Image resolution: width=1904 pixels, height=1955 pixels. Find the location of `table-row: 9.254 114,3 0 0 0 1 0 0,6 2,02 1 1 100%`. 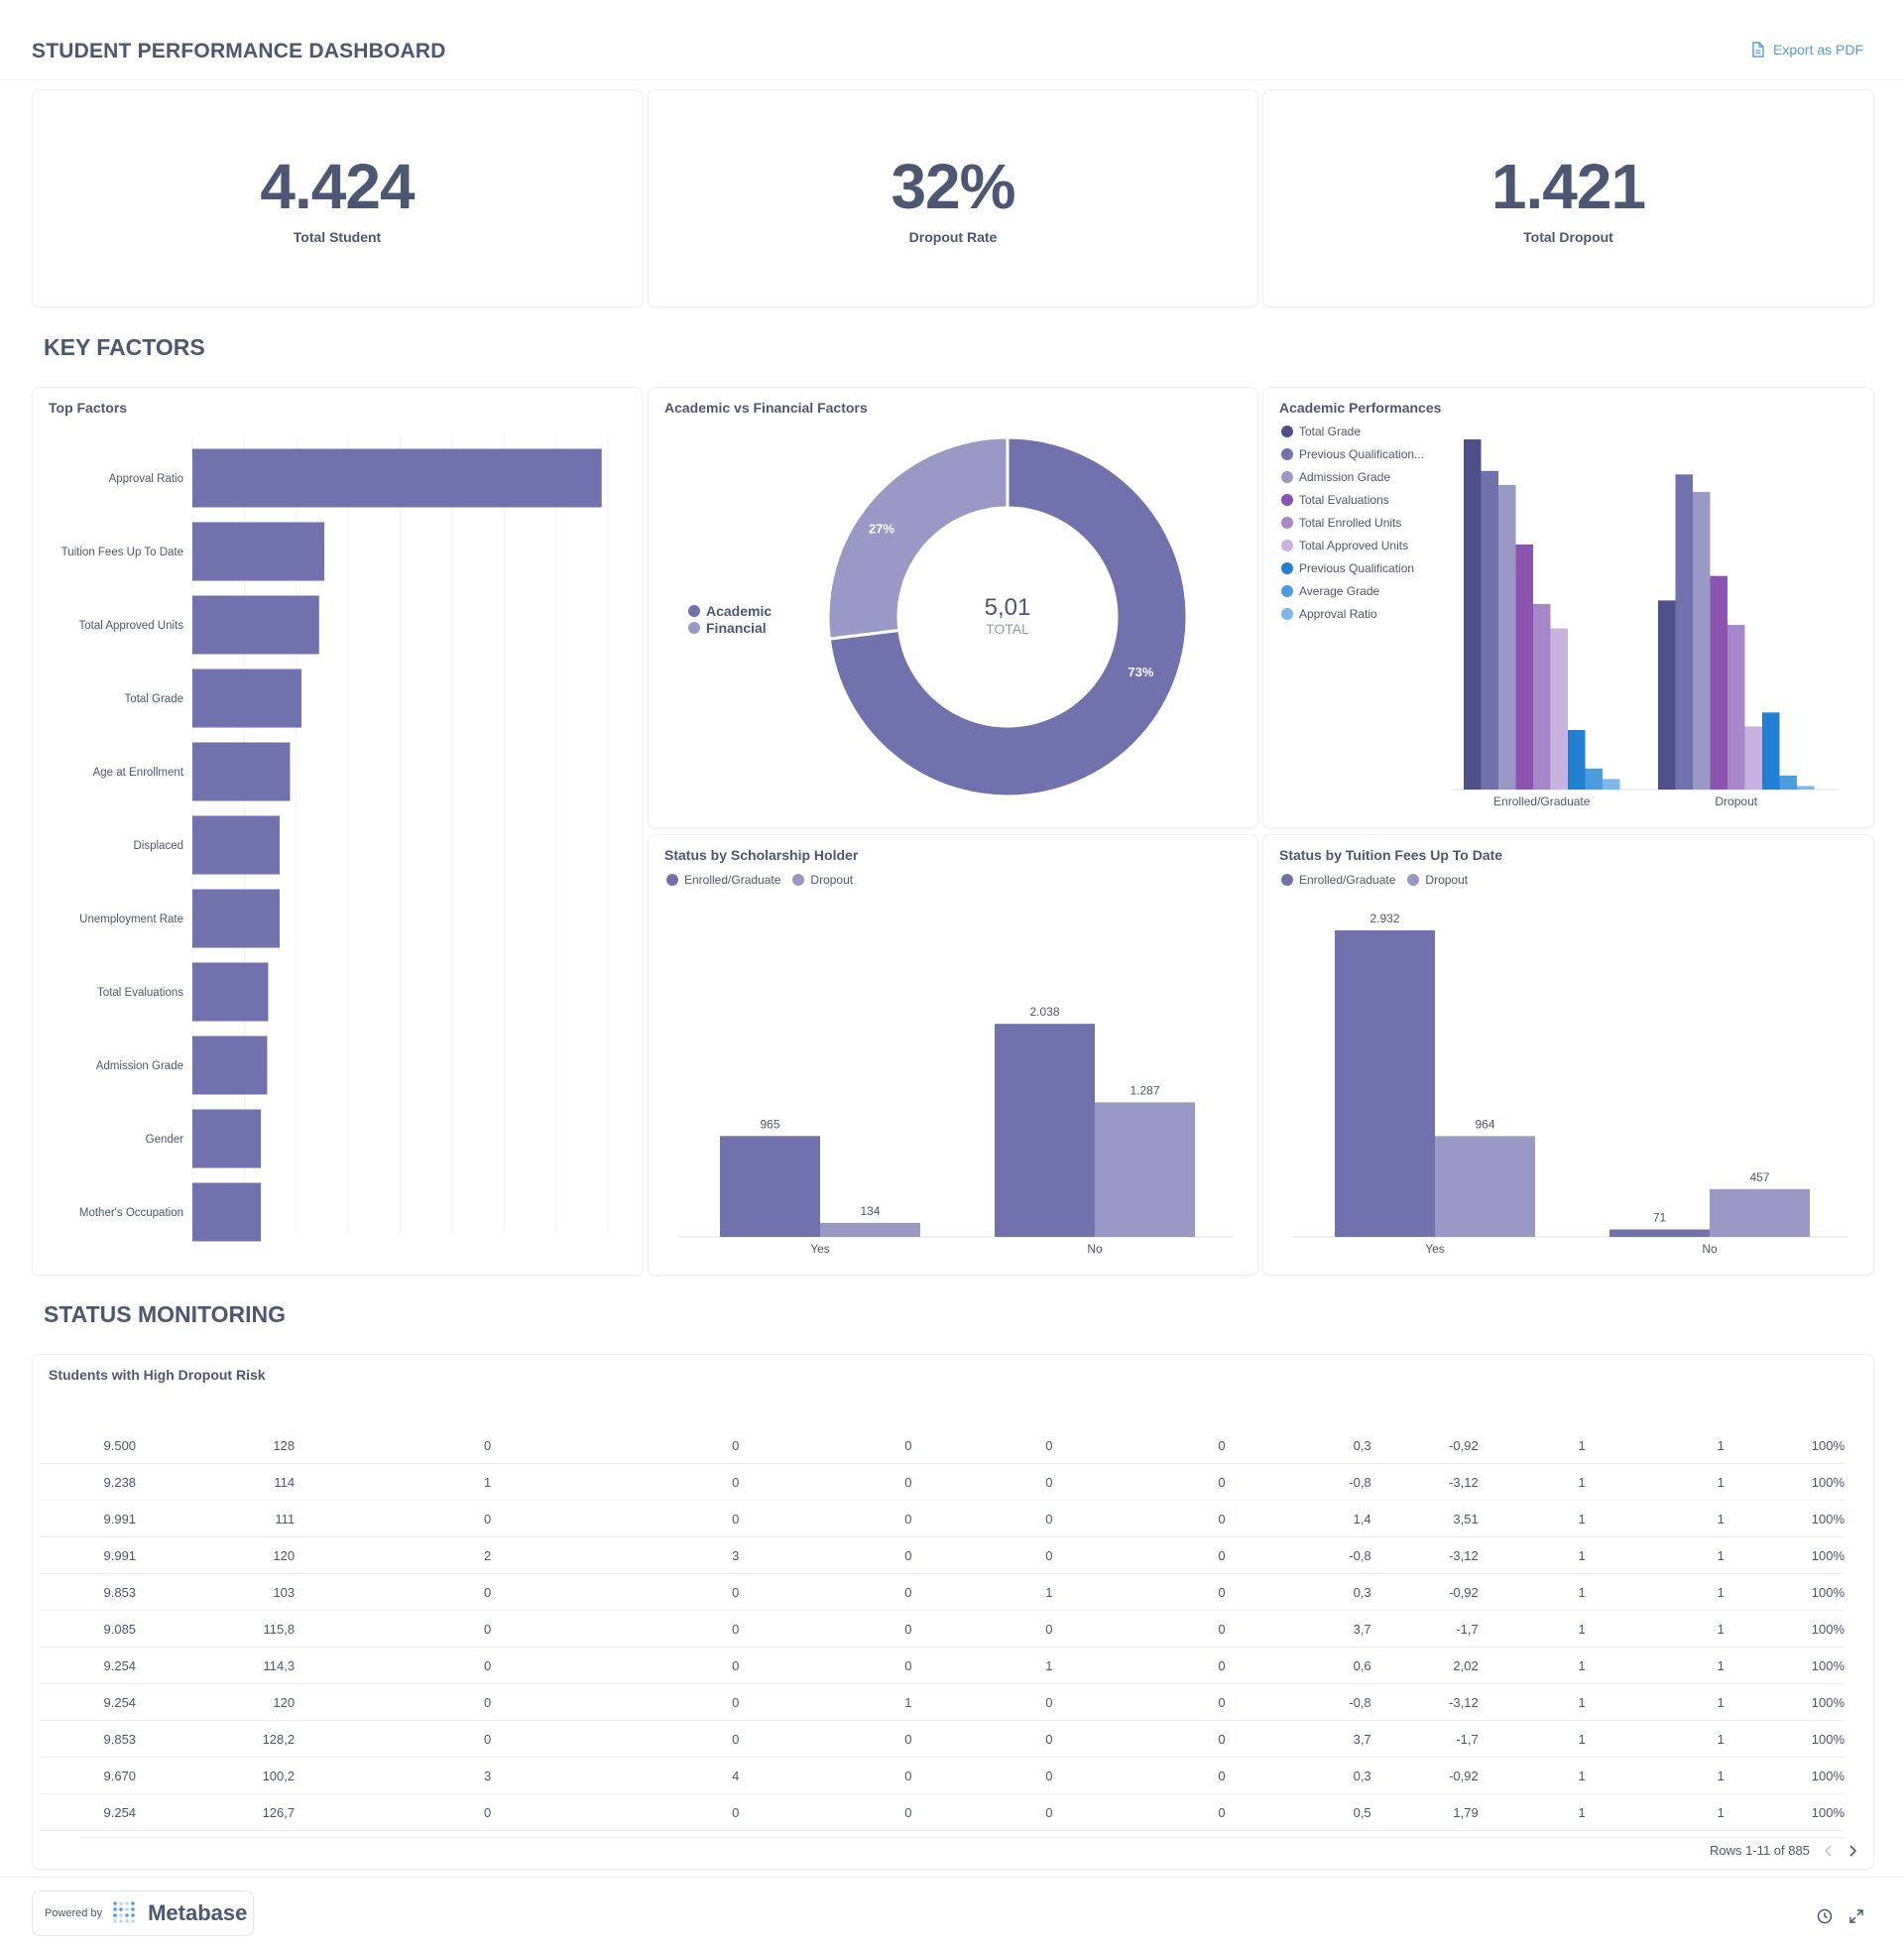

table-row: 9.254 114,3 0 0 0 1 0 0,6 2,02 1 1 100% is located at coordinates (942, 1666).